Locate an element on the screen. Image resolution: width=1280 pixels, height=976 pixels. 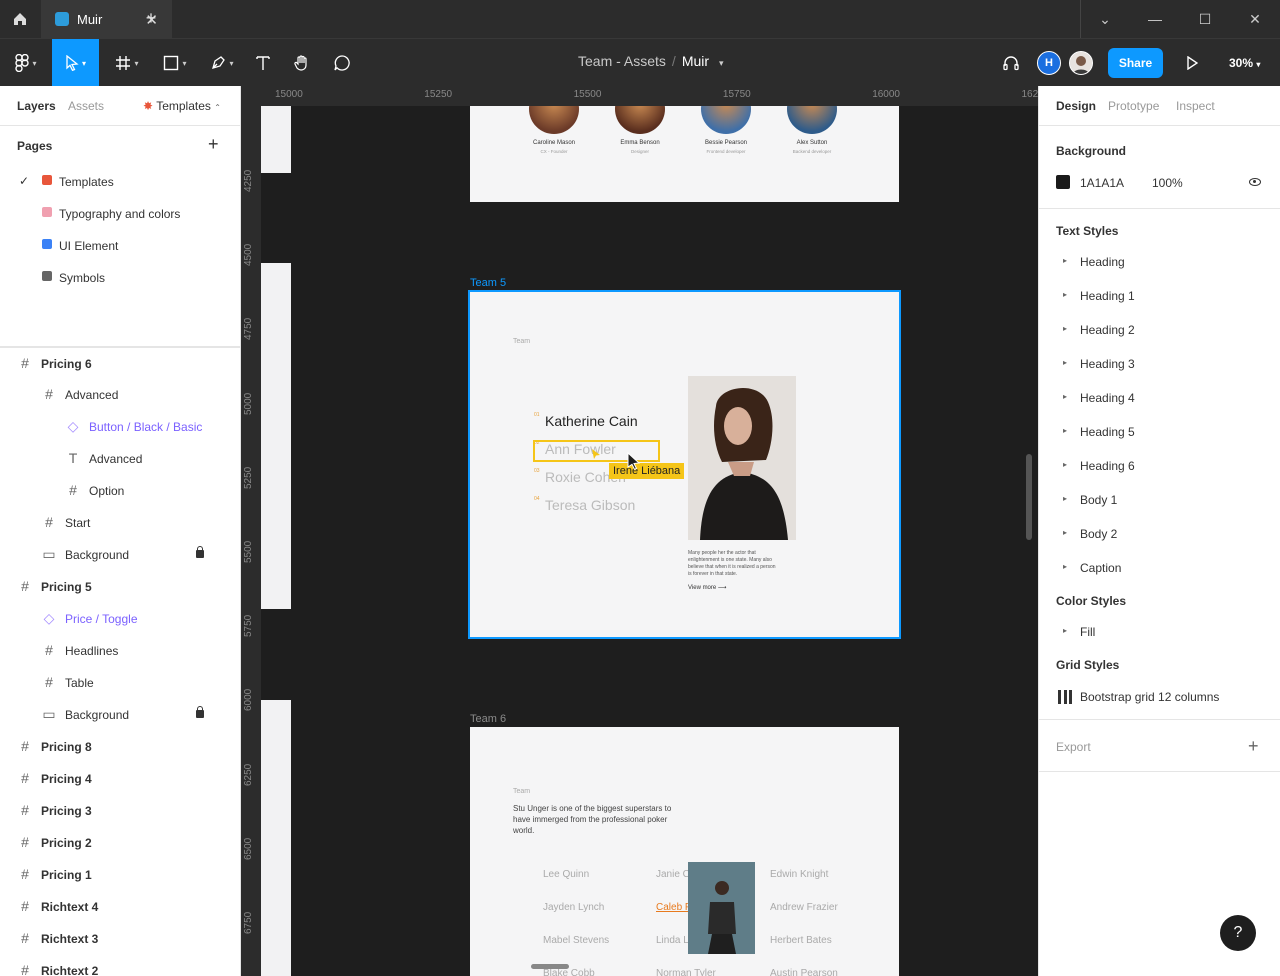
color-style-item: ▸ Fill is located at coordinates (1159, 633).